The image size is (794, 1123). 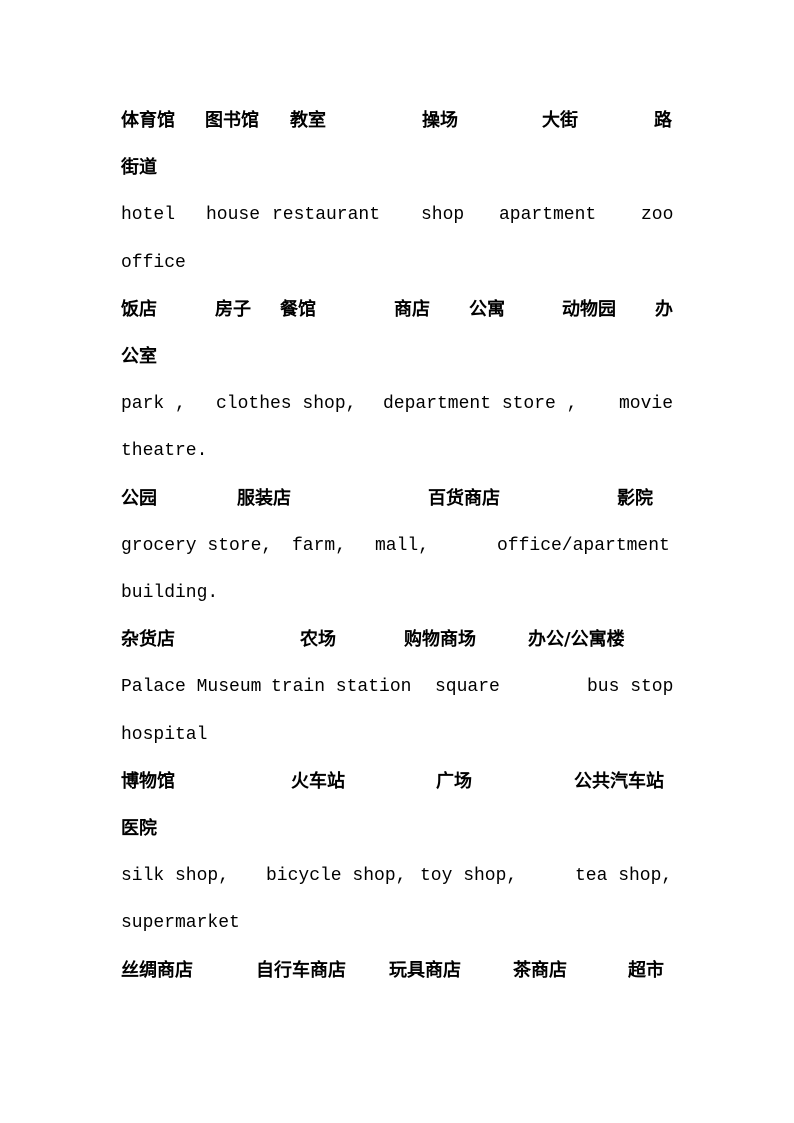 I want to click on word: 饭店, so click(x=139, y=309).